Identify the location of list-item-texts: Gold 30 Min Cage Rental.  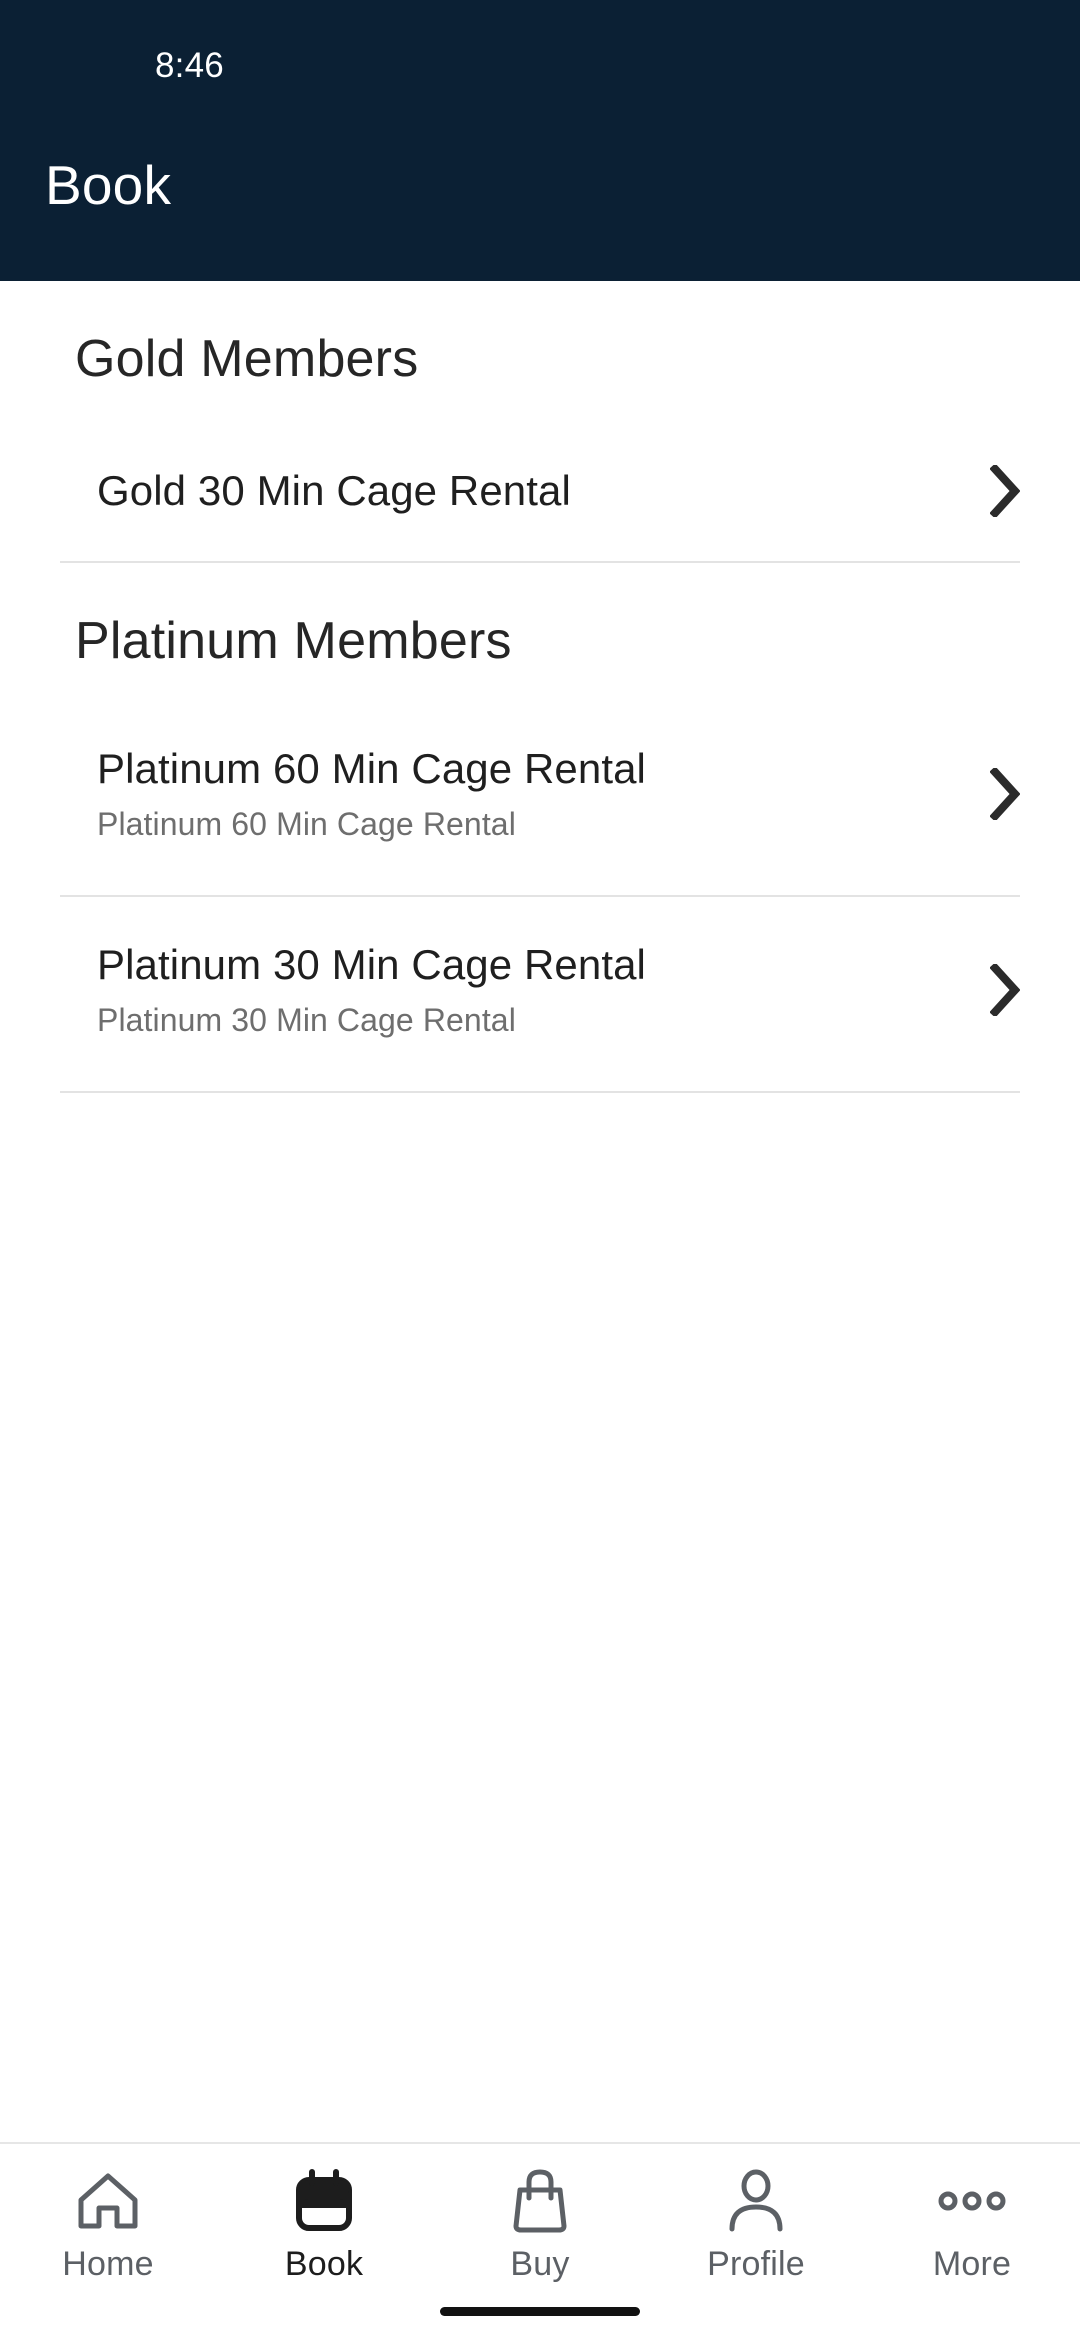
(539, 491).